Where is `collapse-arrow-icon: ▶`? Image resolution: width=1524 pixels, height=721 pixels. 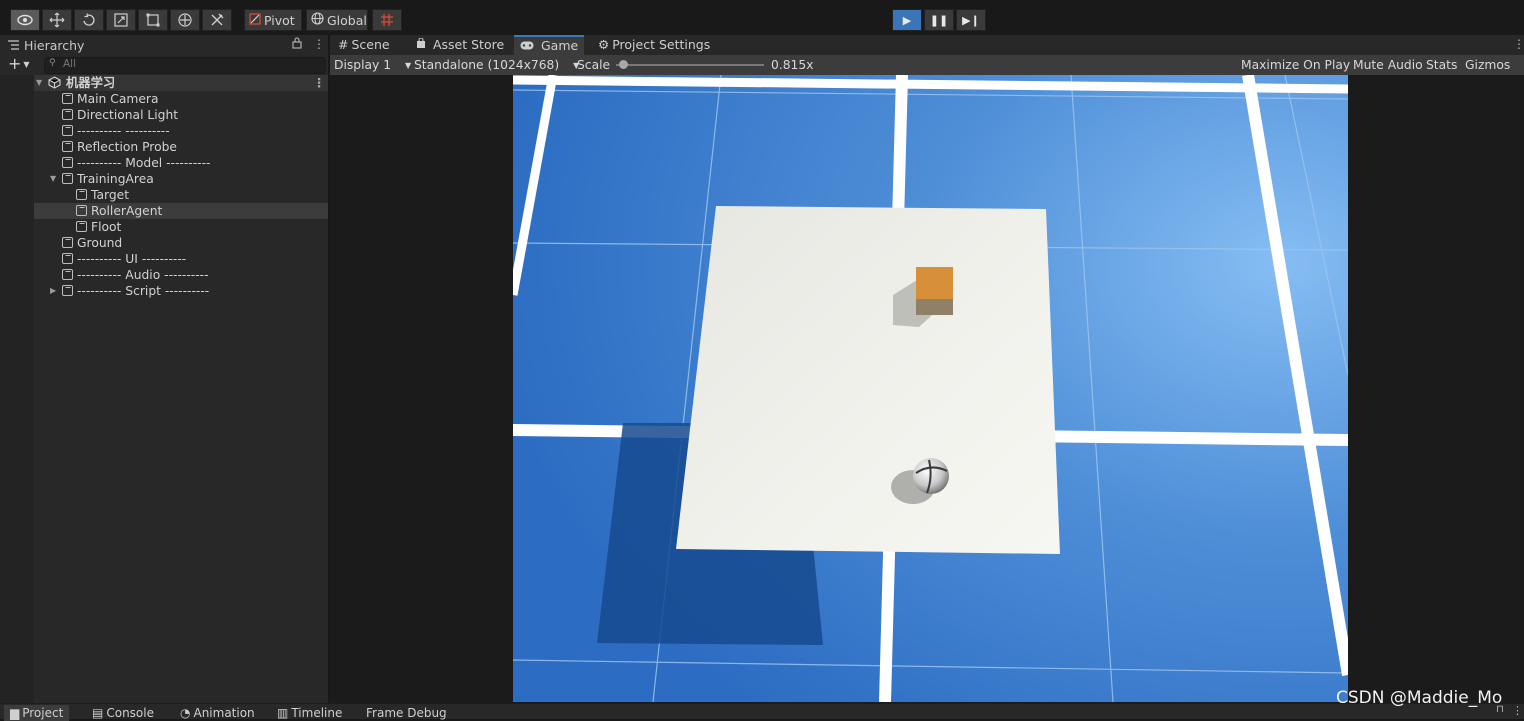
collapse-arrow-icon: ▶ is located at coordinates (53, 291).